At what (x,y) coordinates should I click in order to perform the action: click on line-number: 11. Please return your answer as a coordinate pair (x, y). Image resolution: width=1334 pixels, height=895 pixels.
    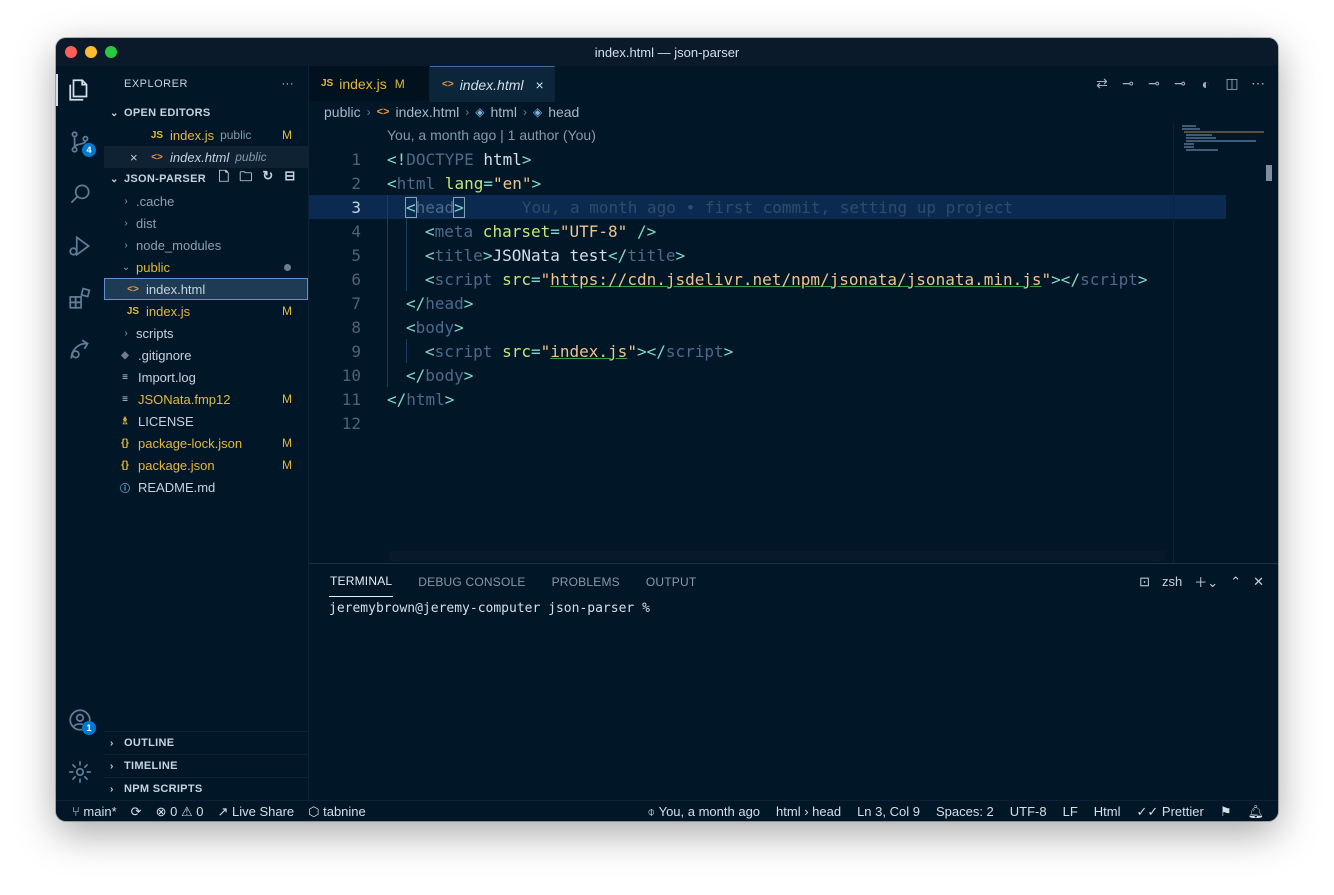
    Looking at the image, I should click on (351, 399).